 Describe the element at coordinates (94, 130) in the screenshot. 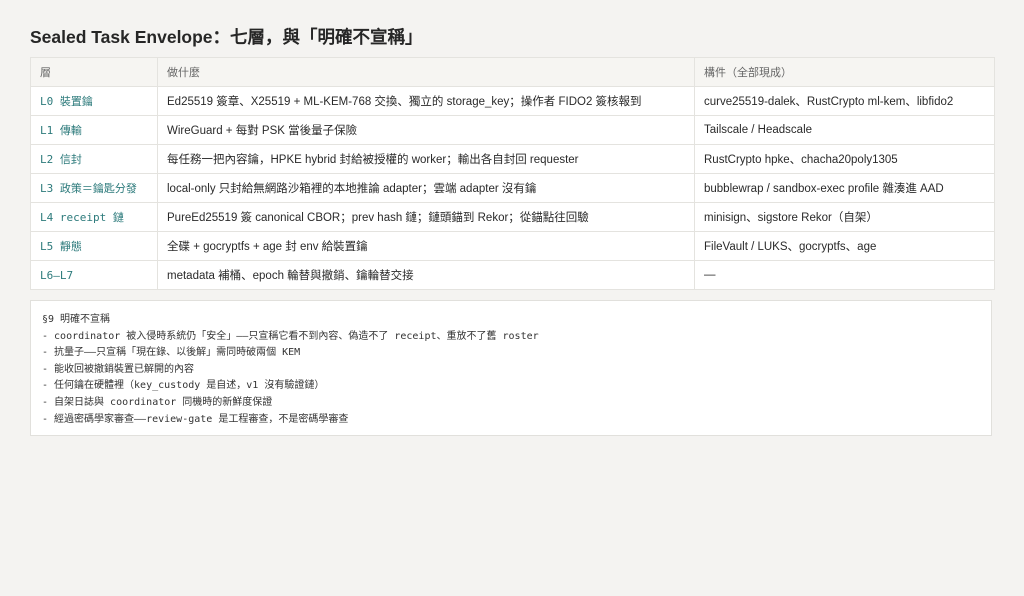

I see `layer-cell: L1 傳輸` at that location.